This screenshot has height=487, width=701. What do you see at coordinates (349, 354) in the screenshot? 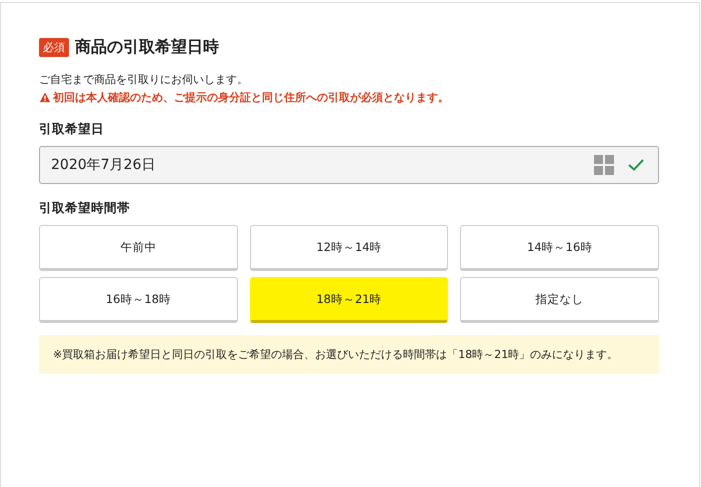
I see `notice-text: ※買取箱お届け希望日と同日の引取をご希望の場合、お選びいただける時間帯は「18時～21時」のみになります。` at bounding box center [349, 354].